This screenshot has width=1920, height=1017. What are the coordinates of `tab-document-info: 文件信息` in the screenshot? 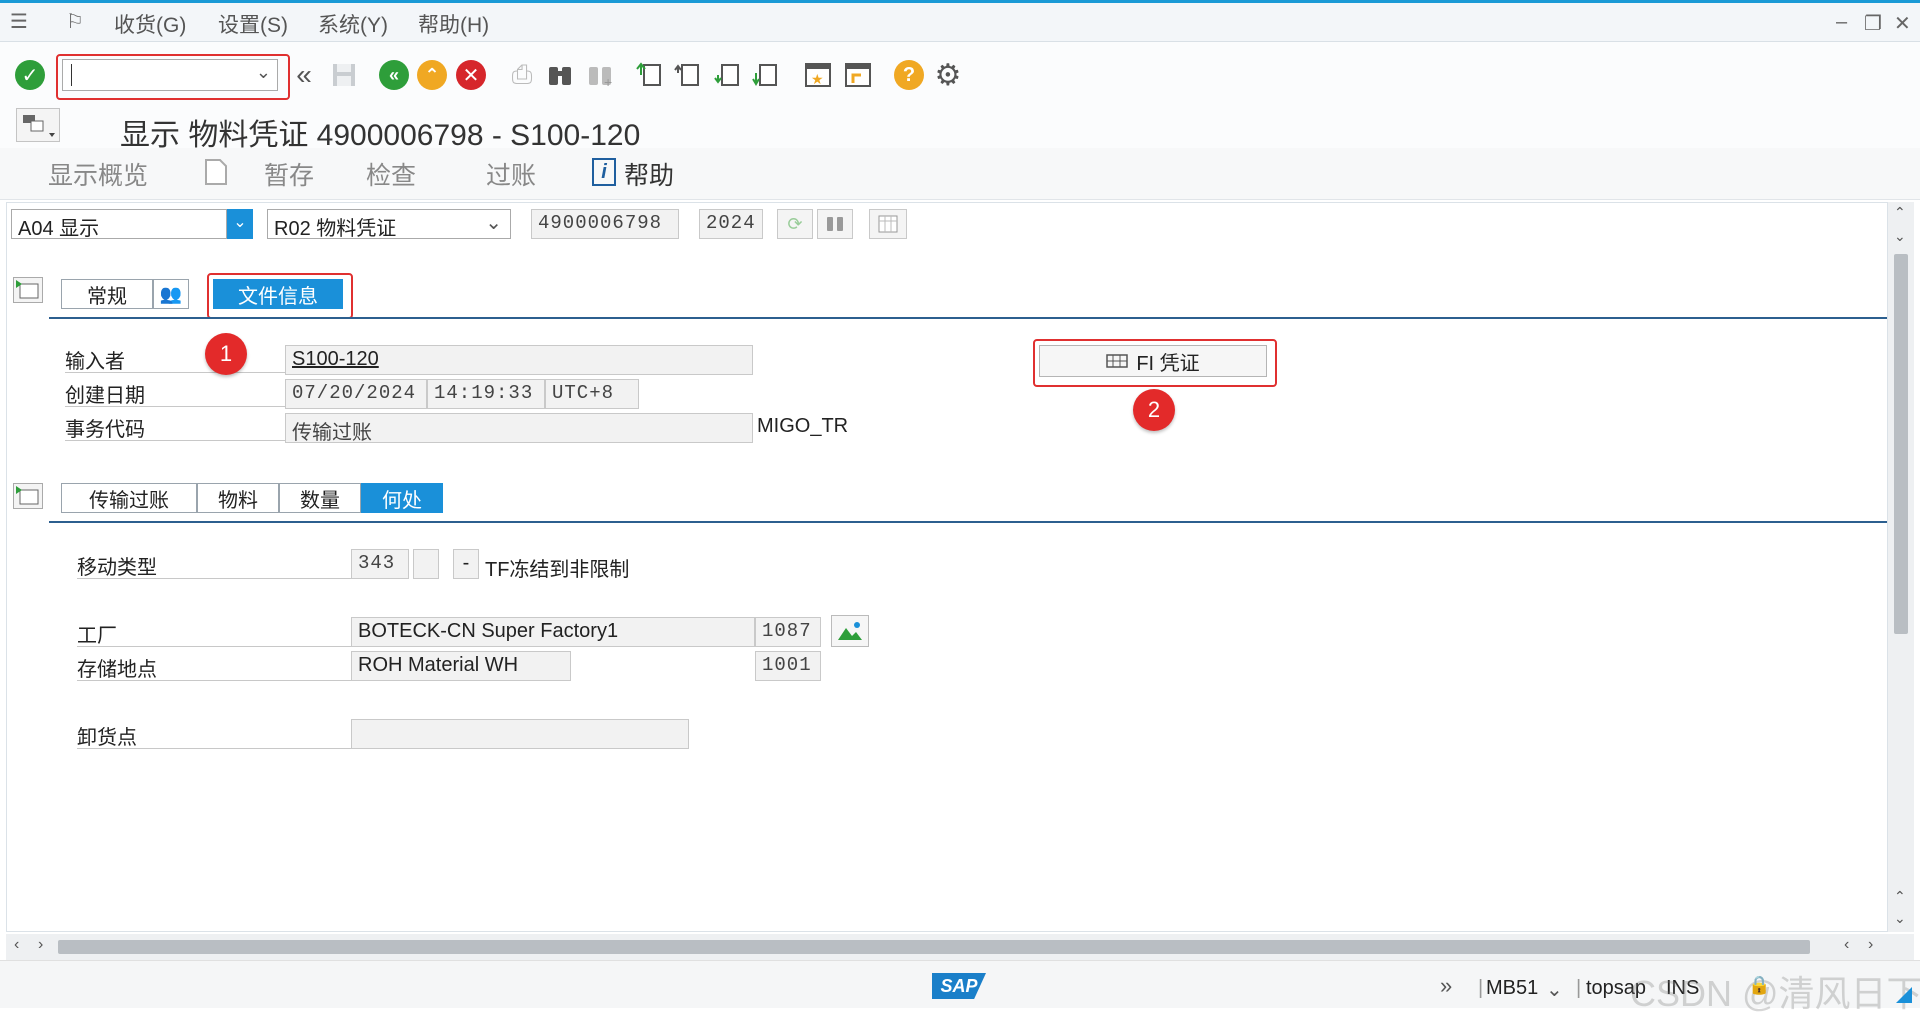 It's located at (278, 294).